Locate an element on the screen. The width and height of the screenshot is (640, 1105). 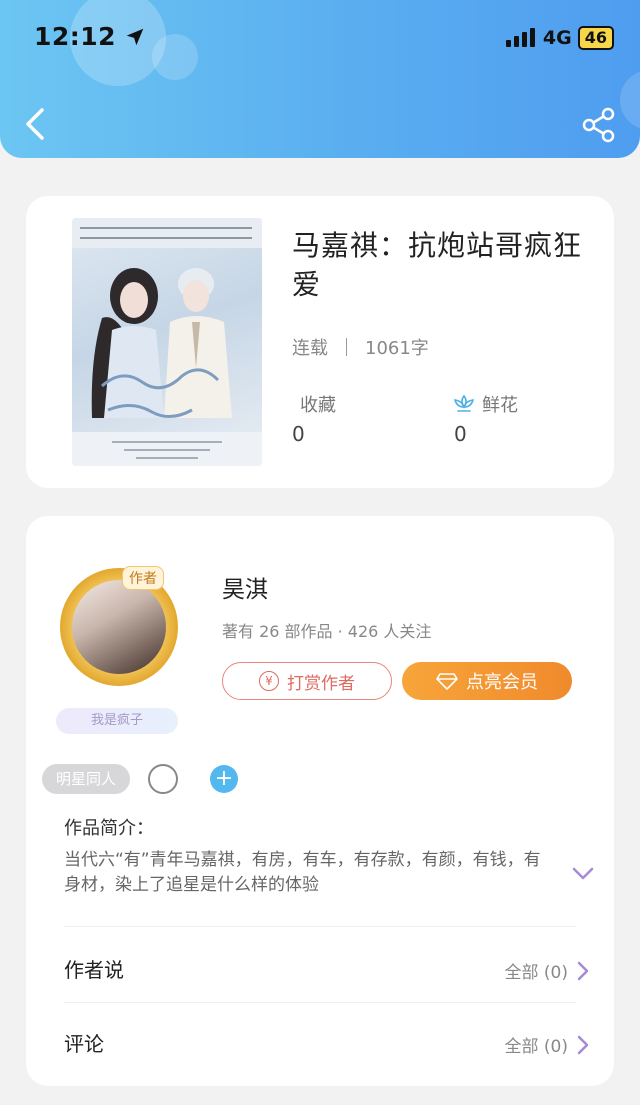
intro-label: 作品简介： is located at coordinates (109, 828).